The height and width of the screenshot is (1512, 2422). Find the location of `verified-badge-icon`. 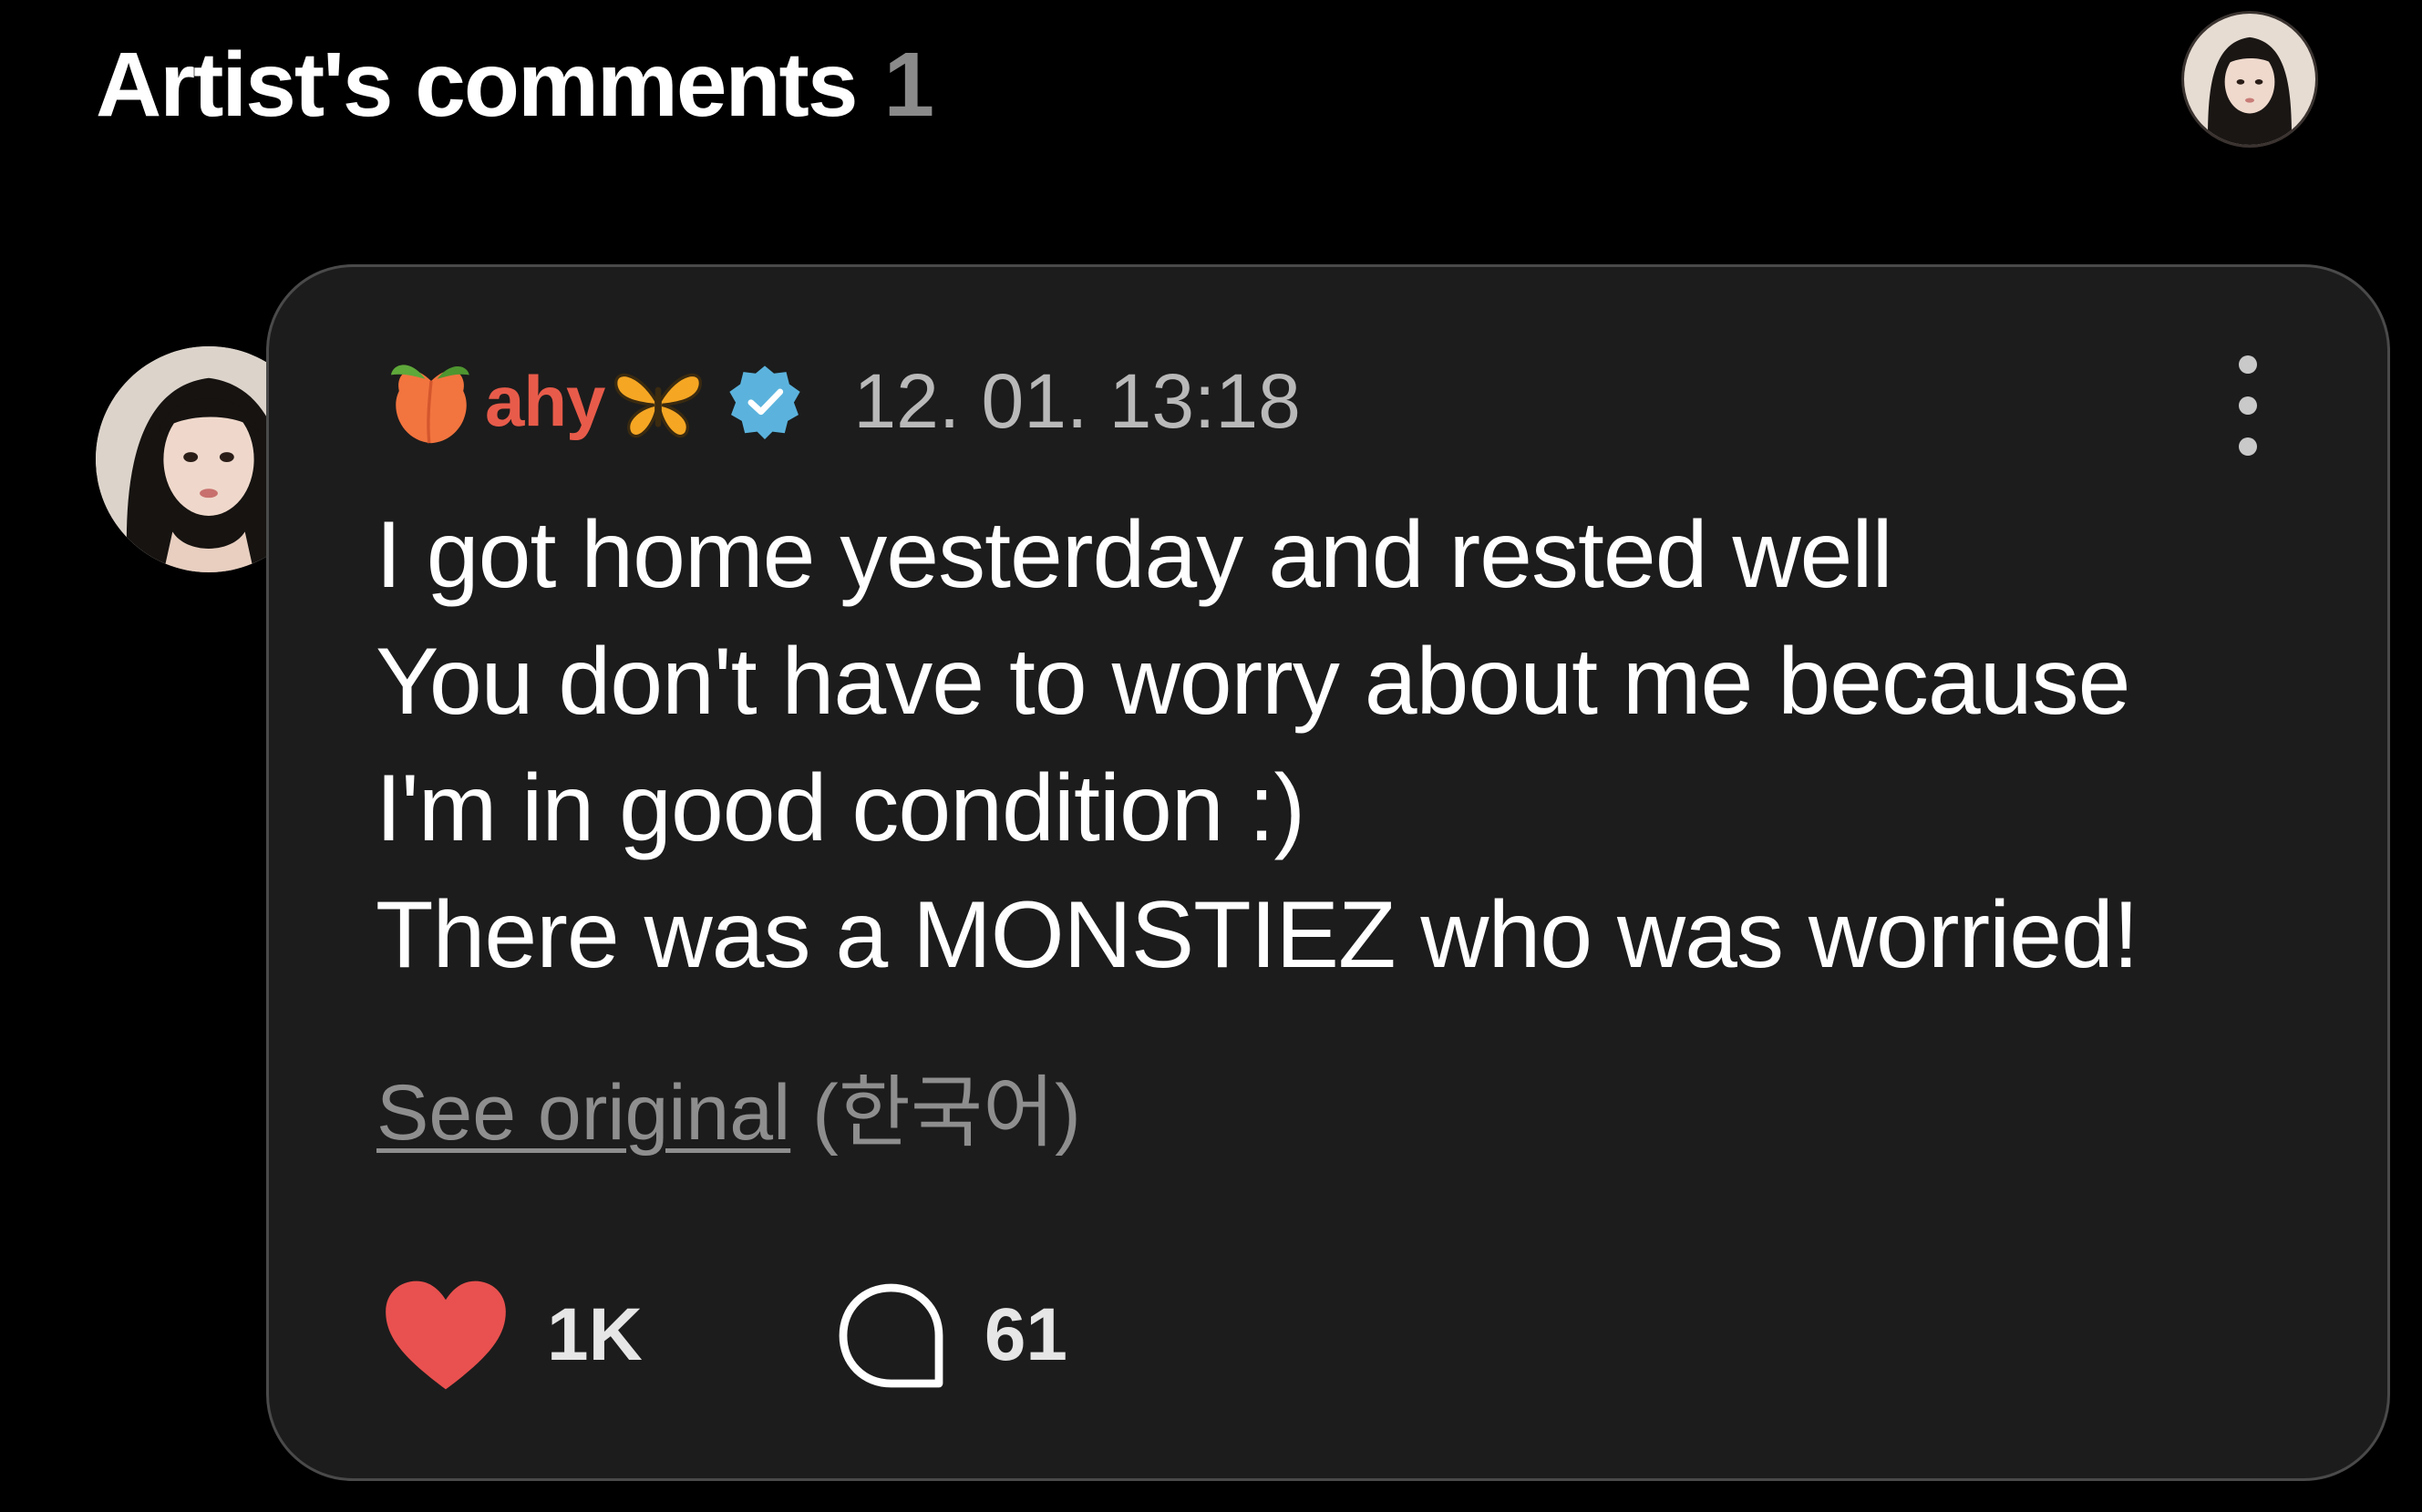

verified-badge-icon is located at coordinates (765, 401).